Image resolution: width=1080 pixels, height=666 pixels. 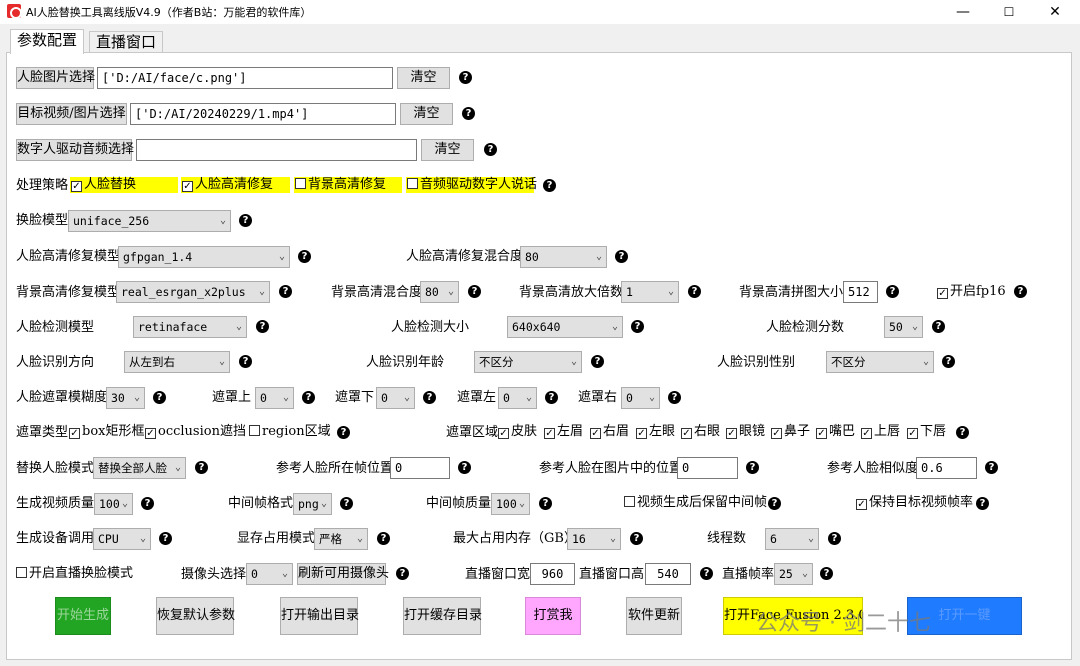 I want to click on audio-clear-button: 清空, so click(x=447, y=150).